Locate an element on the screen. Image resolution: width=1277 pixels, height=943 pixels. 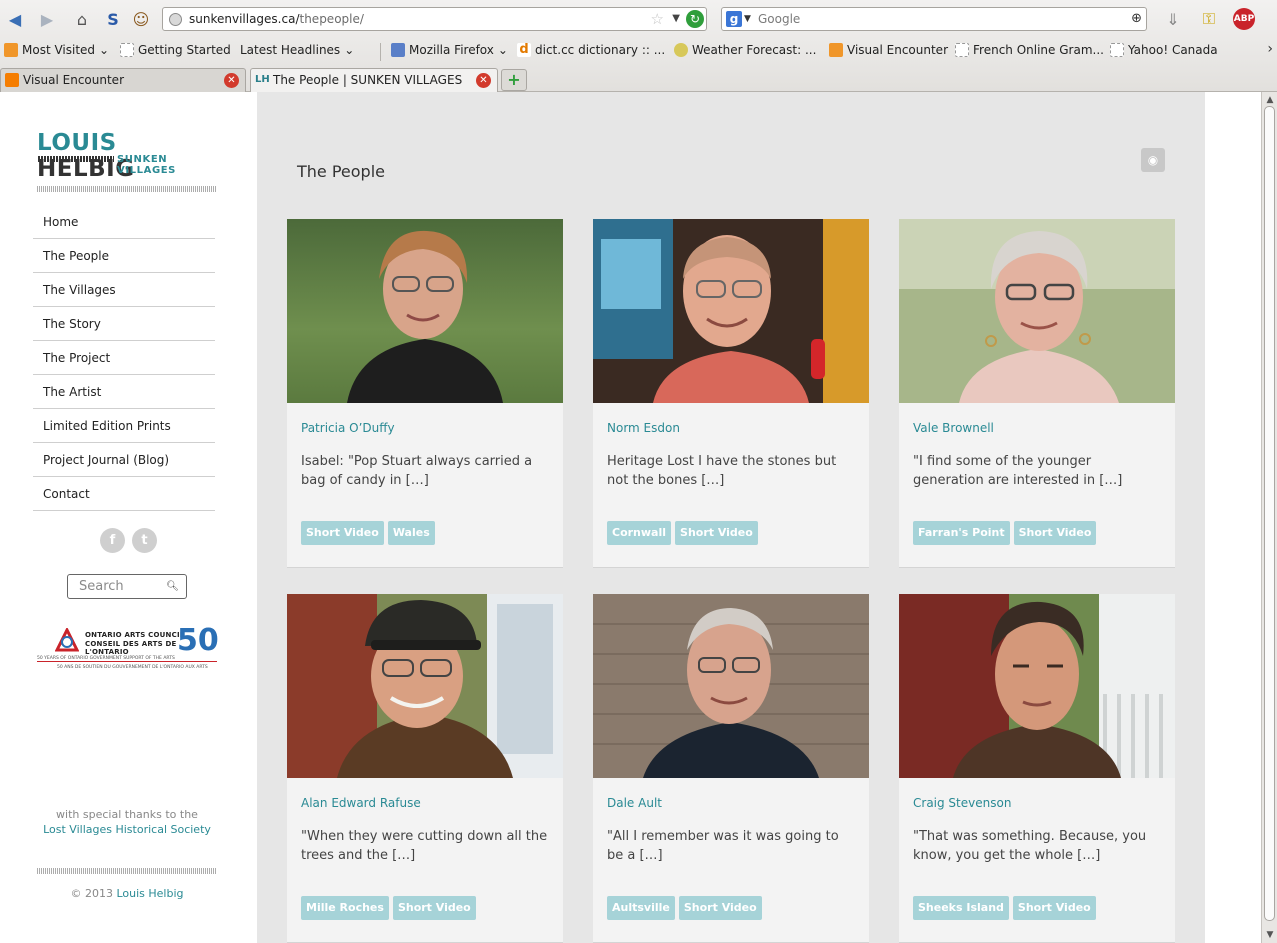
menu-item-home: Home is located at coordinates (124, 222).